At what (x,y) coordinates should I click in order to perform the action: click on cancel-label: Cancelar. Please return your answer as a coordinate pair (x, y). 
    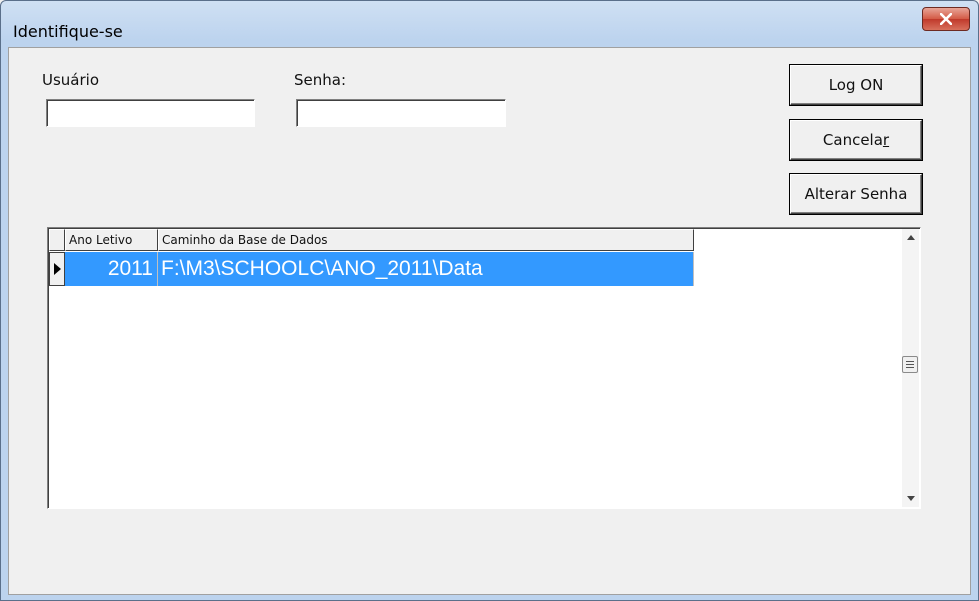
    Looking at the image, I should click on (856, 140).